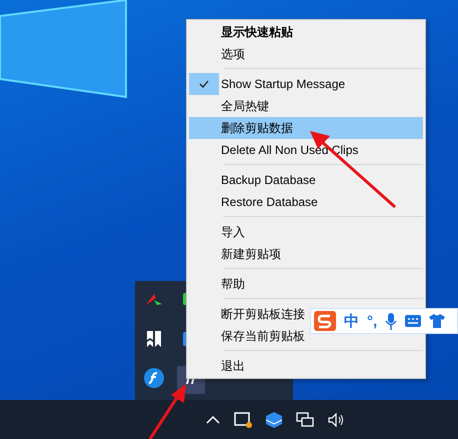 The image size is (458, 439). I want to click on microphone-icon, so click(391, 321).